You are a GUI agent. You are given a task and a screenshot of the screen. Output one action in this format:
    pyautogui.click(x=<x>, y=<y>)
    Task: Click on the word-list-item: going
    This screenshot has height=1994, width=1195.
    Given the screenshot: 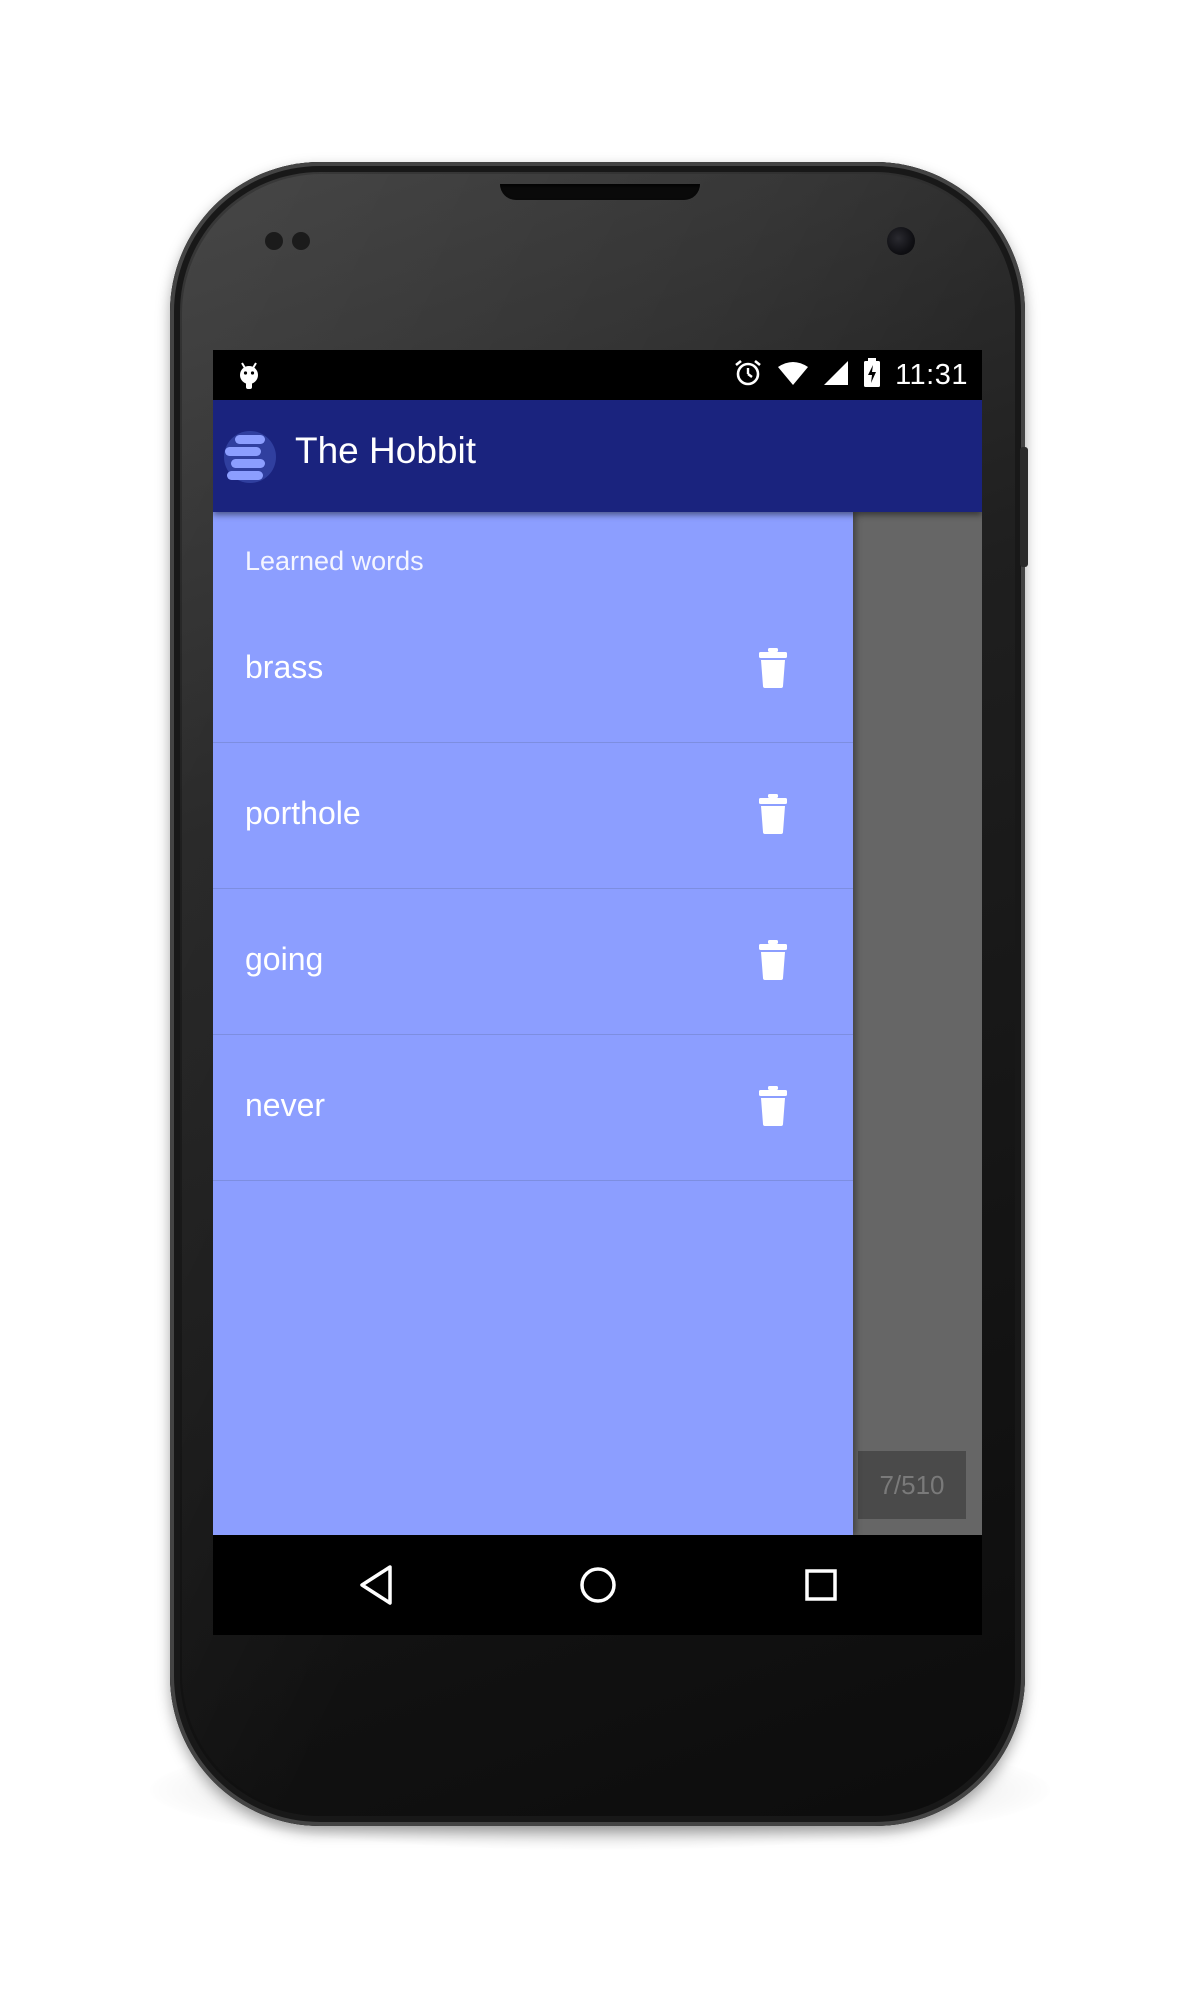 What is the action you would take?
    pyautogui.click(x=533, y=962)
    